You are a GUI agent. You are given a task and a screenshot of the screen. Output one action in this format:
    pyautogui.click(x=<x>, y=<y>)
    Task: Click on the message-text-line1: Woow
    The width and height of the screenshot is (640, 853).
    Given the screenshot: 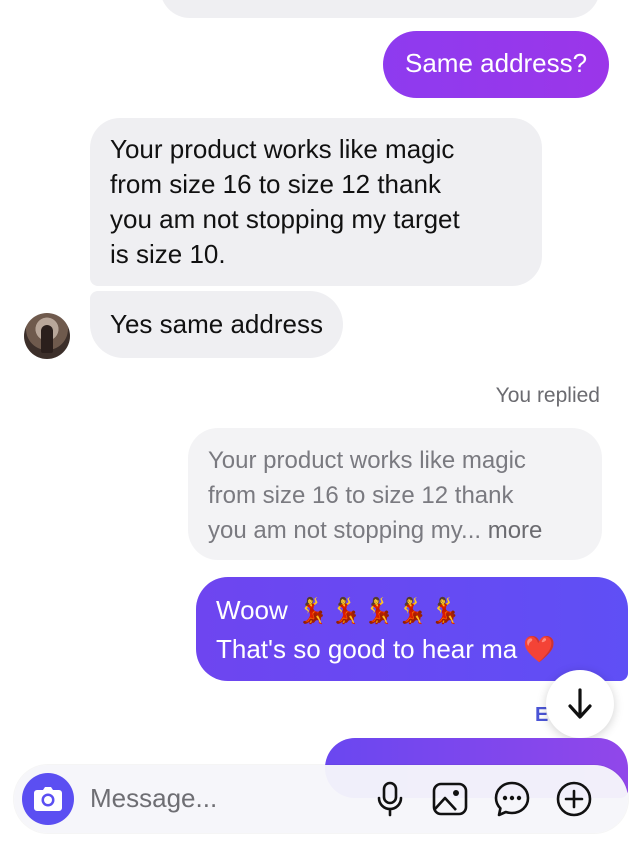 What is the action you would take?
    pyautogui.click(x=252, y=610)
    